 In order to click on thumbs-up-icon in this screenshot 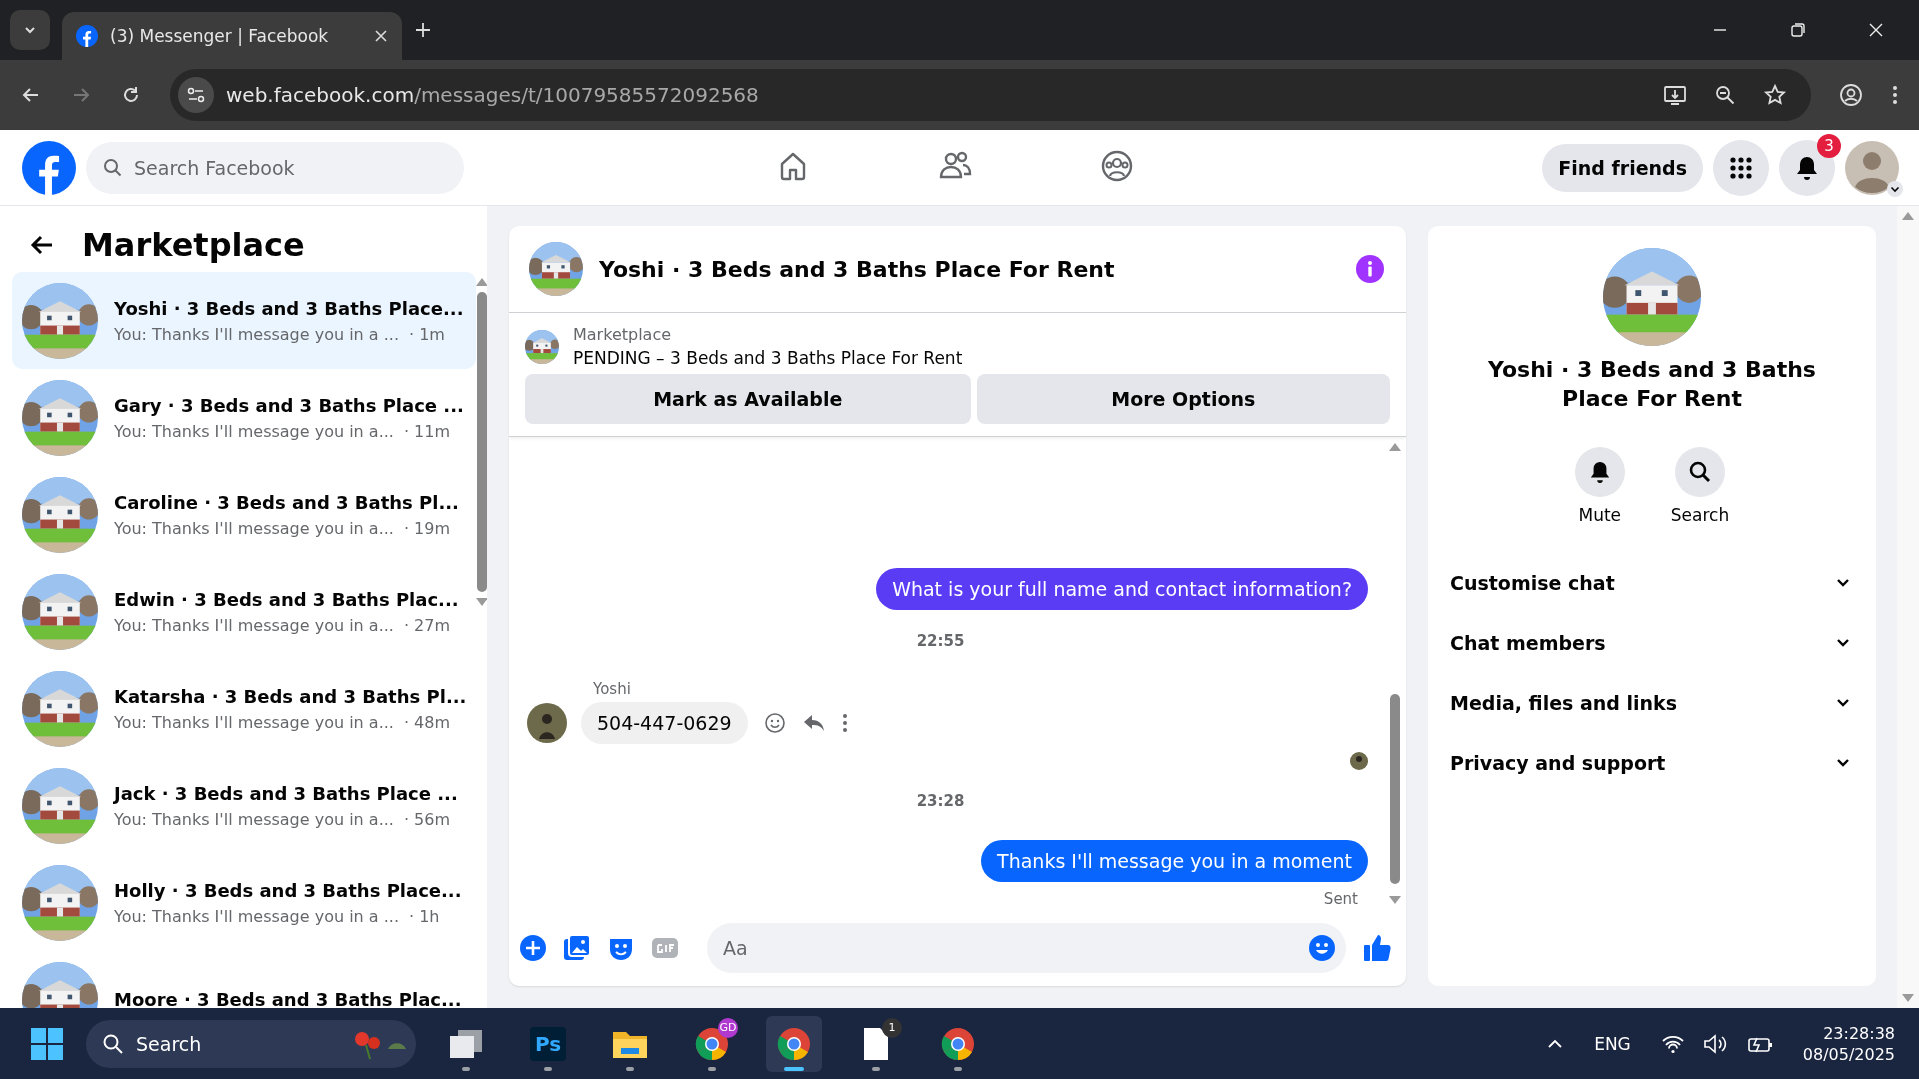, I will do `click(1377, 948)`.